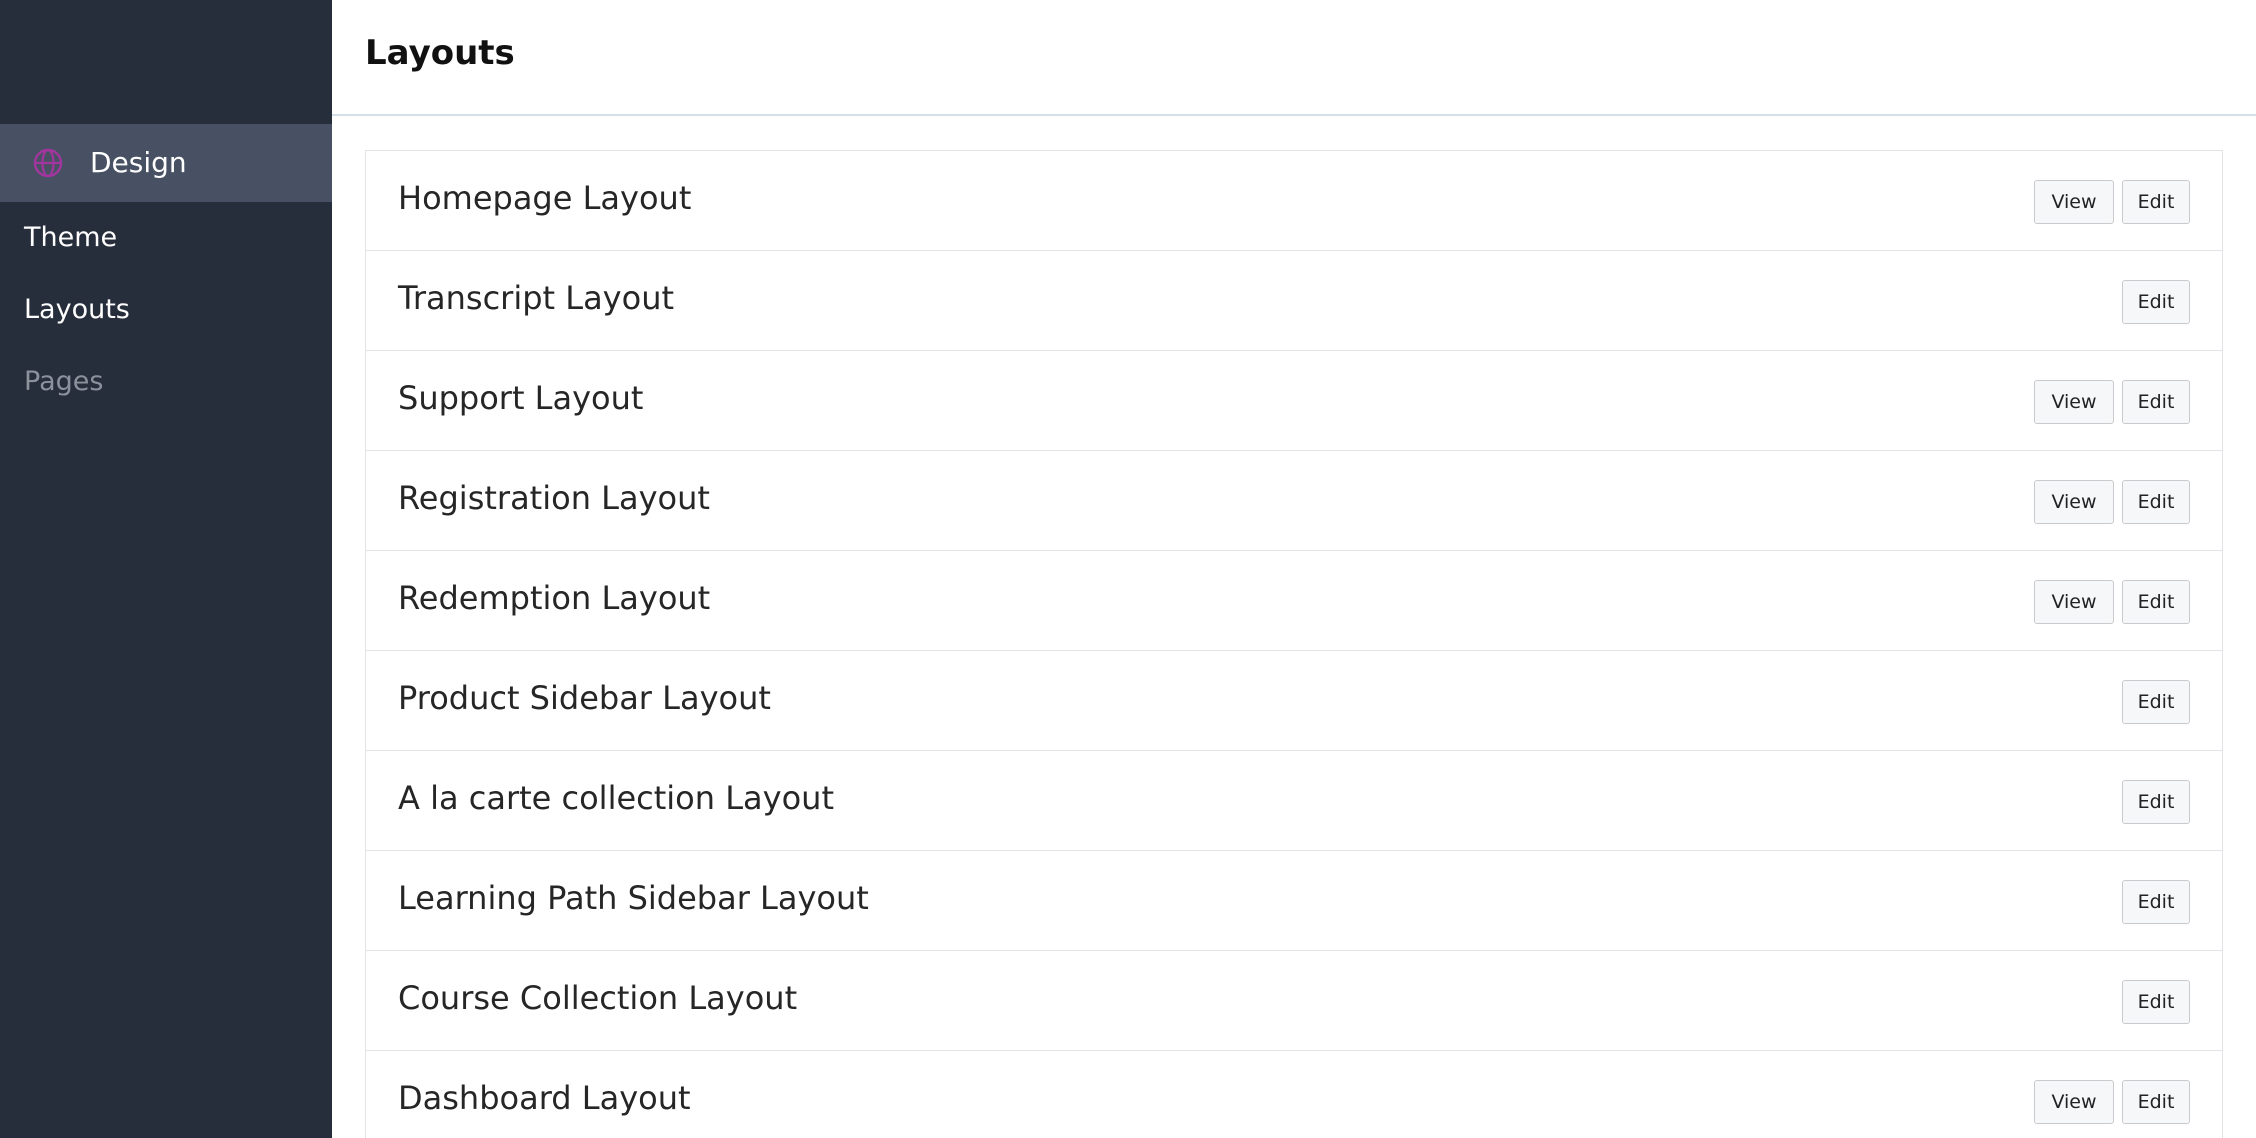 The height and width of the screenshot is (1138, 2256). What do you see at coordinates (1294, 901) in the screenshot?
I see `layout-row: Learning Path Sidebar Layout Edit` at bounding box center [1294, 901].